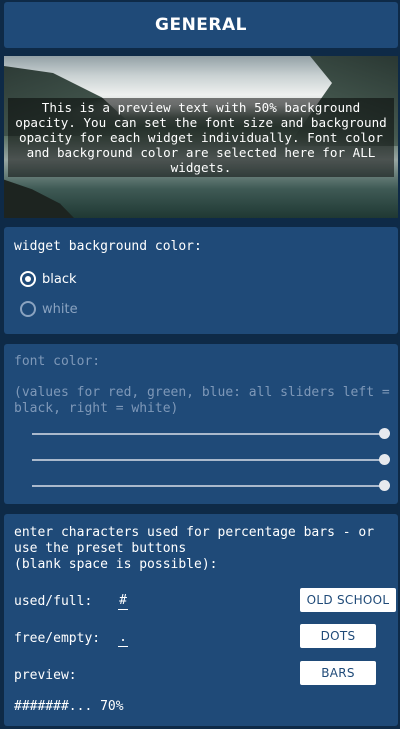  I want to click on free-input: ., so click(123, 638).